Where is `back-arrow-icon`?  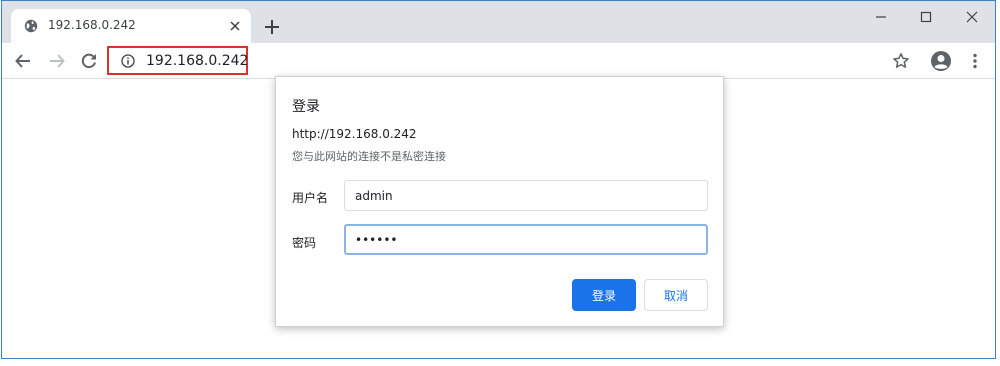 back-arrow-icon is located at coordinates (23, 61).